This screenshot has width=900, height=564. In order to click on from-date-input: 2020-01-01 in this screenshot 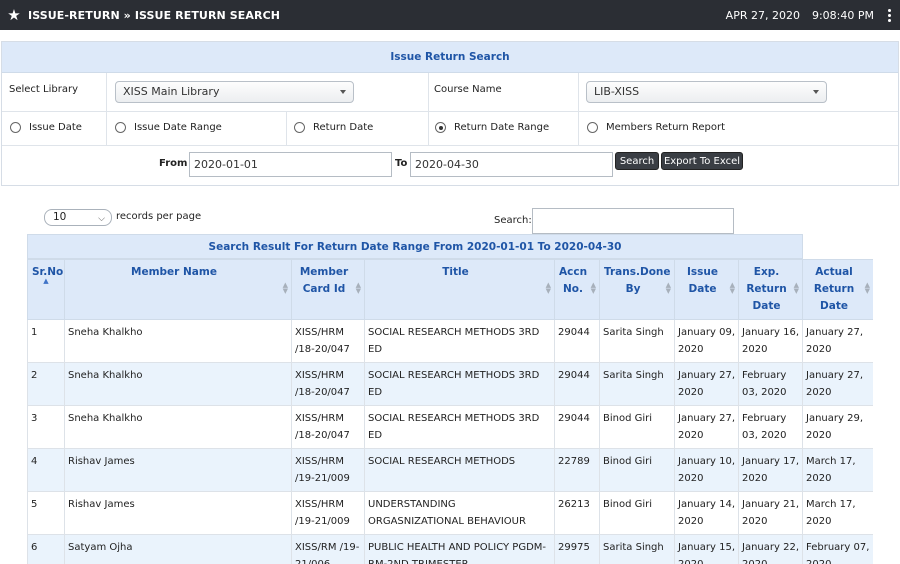, I will do `click(290, 164)`.